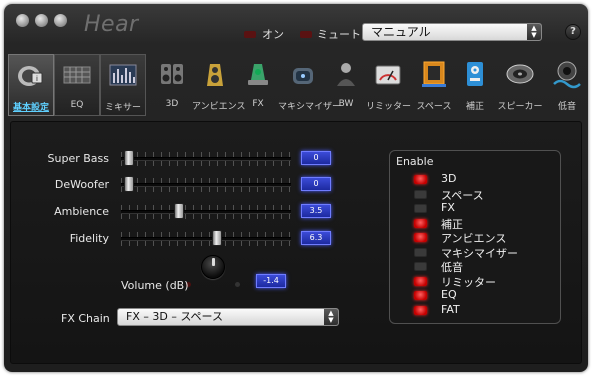 This screenshot has height=376, width=592. I want to click on tab-basic: i 基本設定, so click(31, 85).